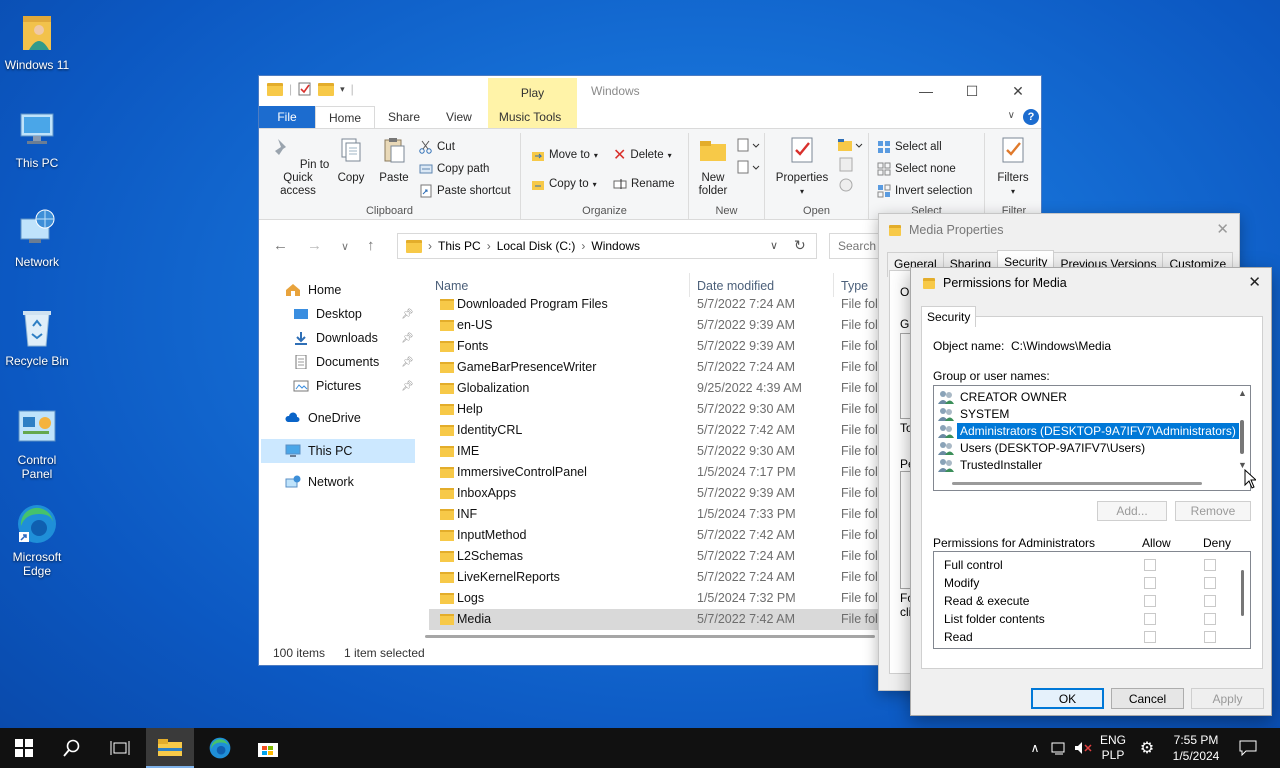  What do you see at coordinates (353, 314) in the screenshot?
I see `nav-item-desktop: Desktop 📌︎` at bounding box center [353, 314].